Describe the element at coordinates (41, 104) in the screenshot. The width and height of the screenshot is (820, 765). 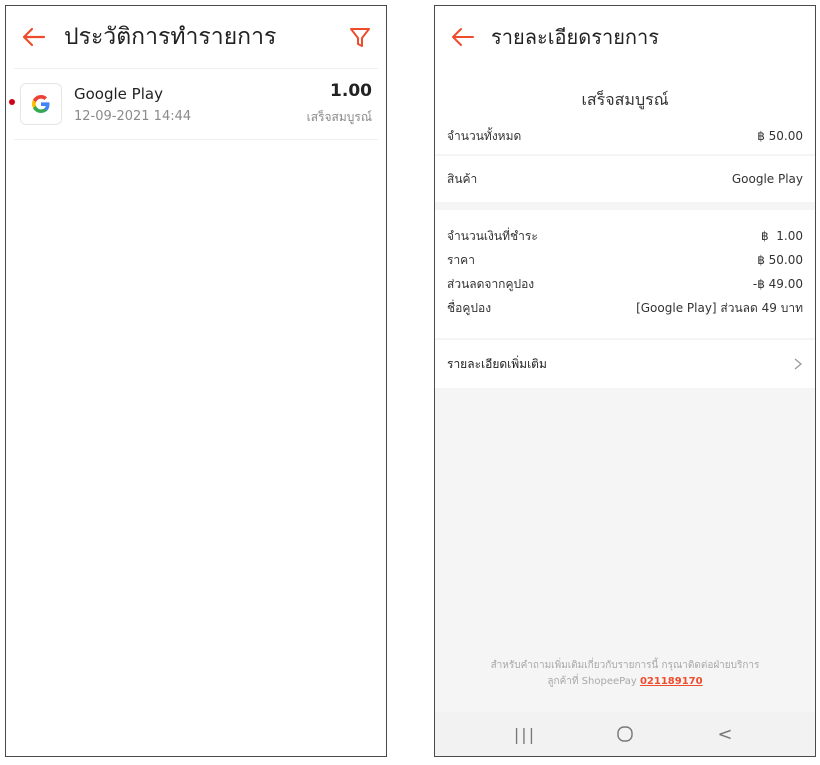
I see `google-logo-icon` at that location.